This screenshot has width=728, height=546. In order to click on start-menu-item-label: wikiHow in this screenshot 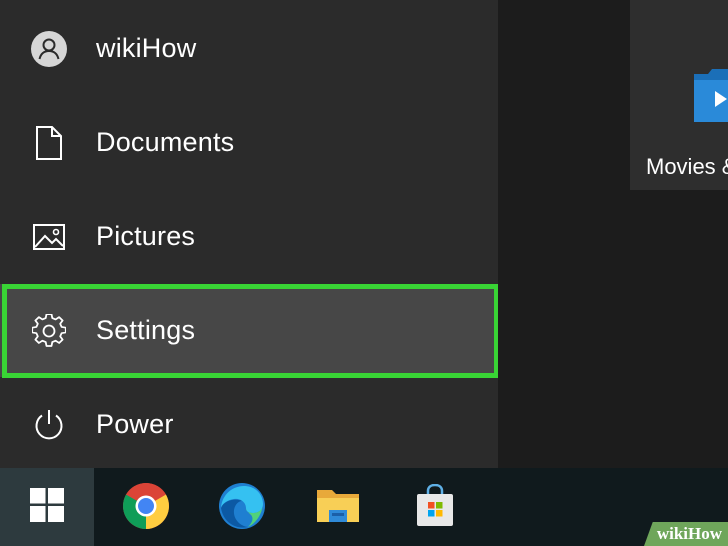, I will do `click(146, 48)`.